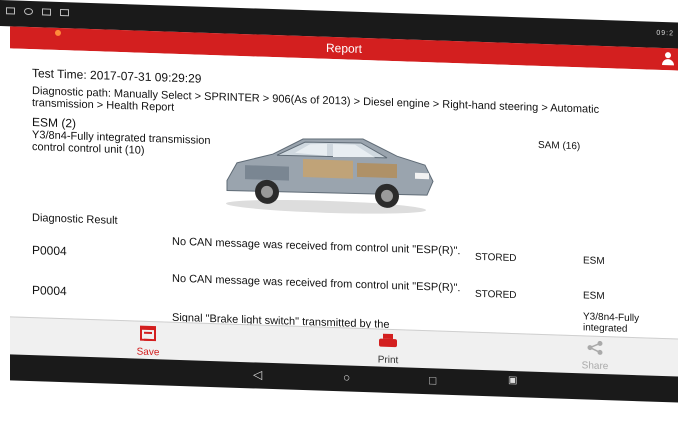 This screenshot has height=430, width=678. Describe the element at coordinates (668, 59) in the screenshot. I see `user-icon` at that location.